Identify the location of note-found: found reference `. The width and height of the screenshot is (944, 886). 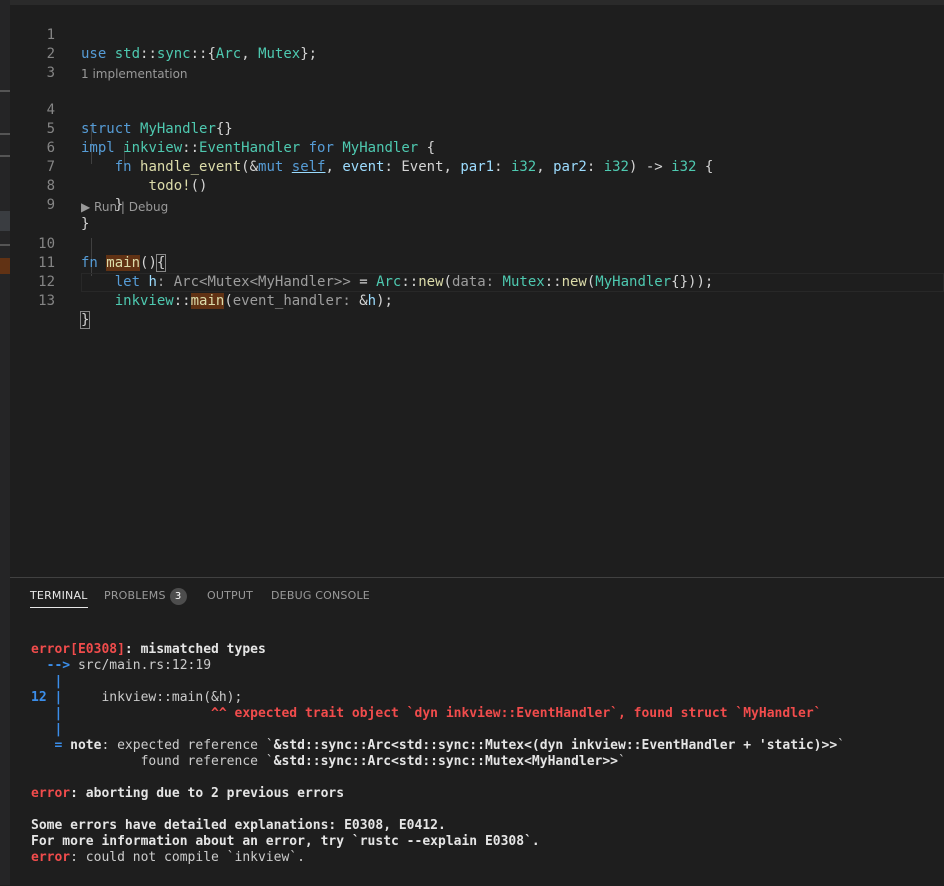
(152, 761).